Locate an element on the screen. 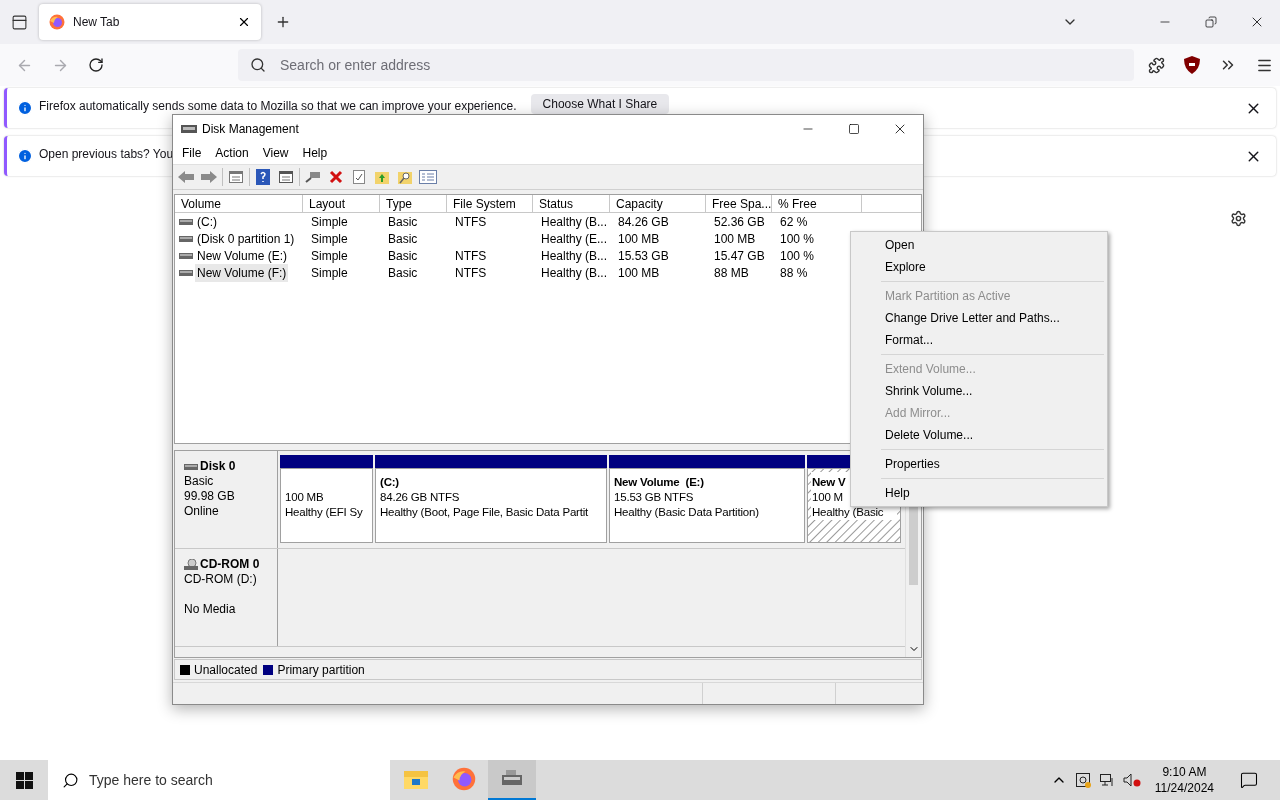  partition-size: 84.26 GB NTFS is located at coordinates (420, 498).